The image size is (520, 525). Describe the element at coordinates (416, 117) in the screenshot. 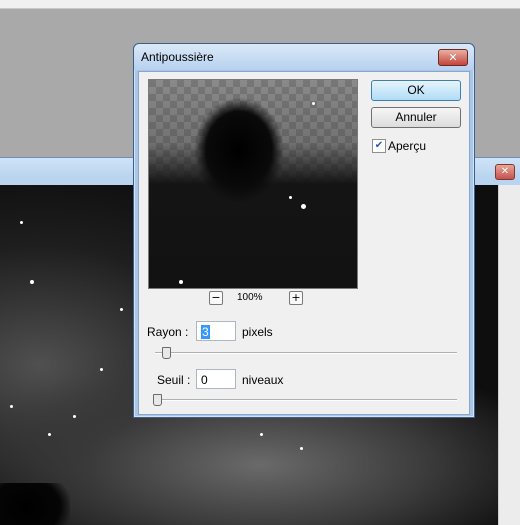

I see `cancel-button: Annuler` at that location.